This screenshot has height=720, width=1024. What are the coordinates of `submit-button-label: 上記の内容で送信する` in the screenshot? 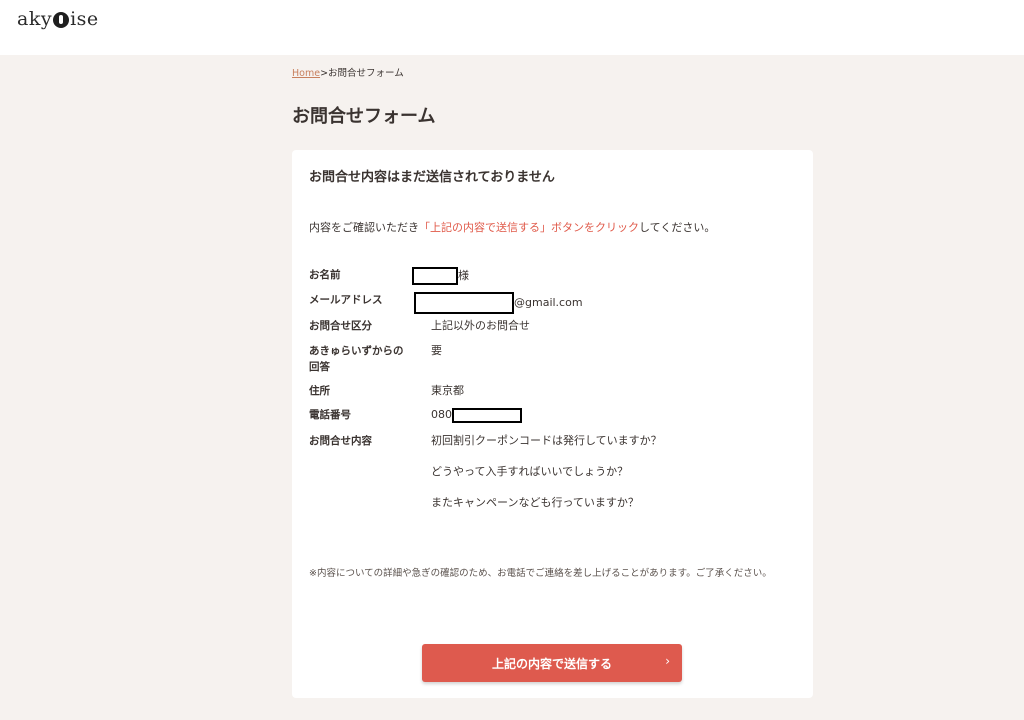 It's located at (551, 663).